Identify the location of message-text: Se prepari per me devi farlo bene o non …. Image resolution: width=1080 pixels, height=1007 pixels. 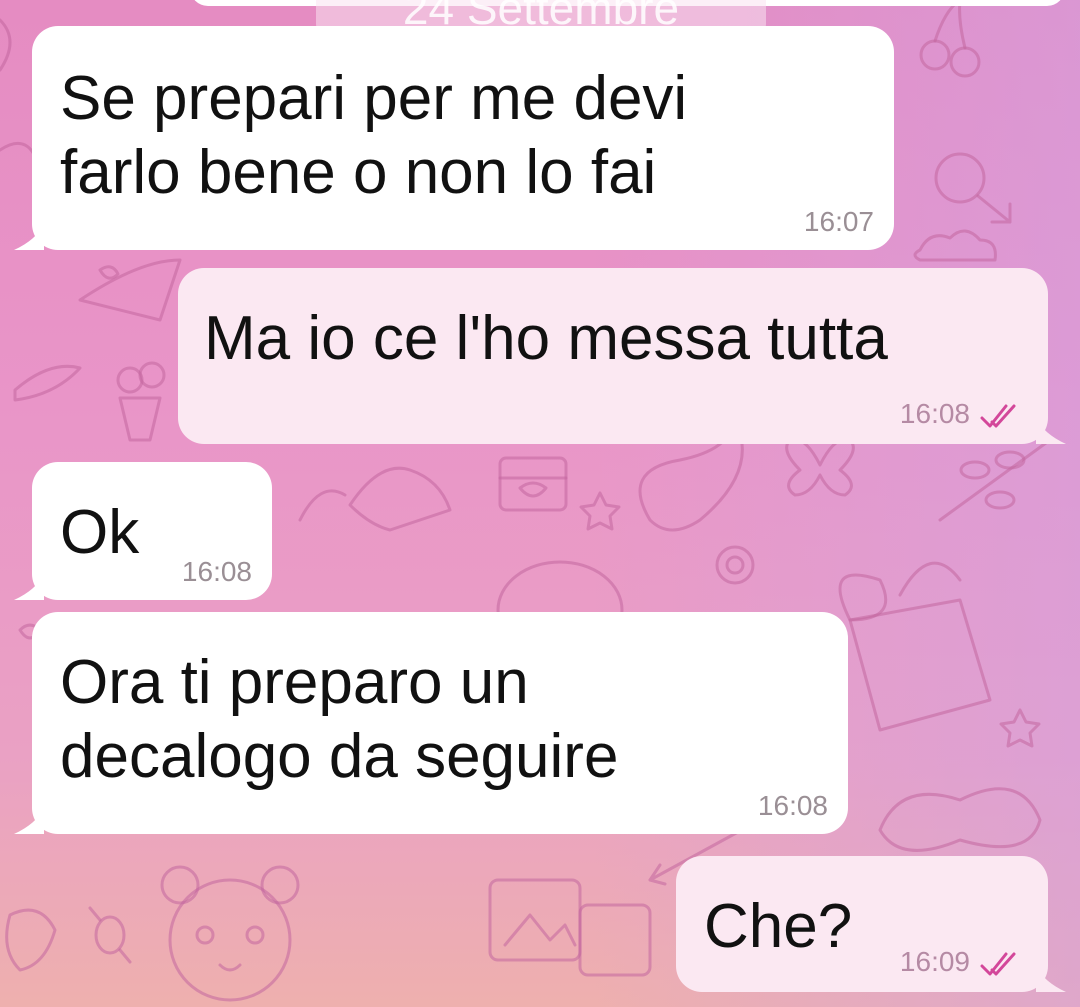
(374, 135).